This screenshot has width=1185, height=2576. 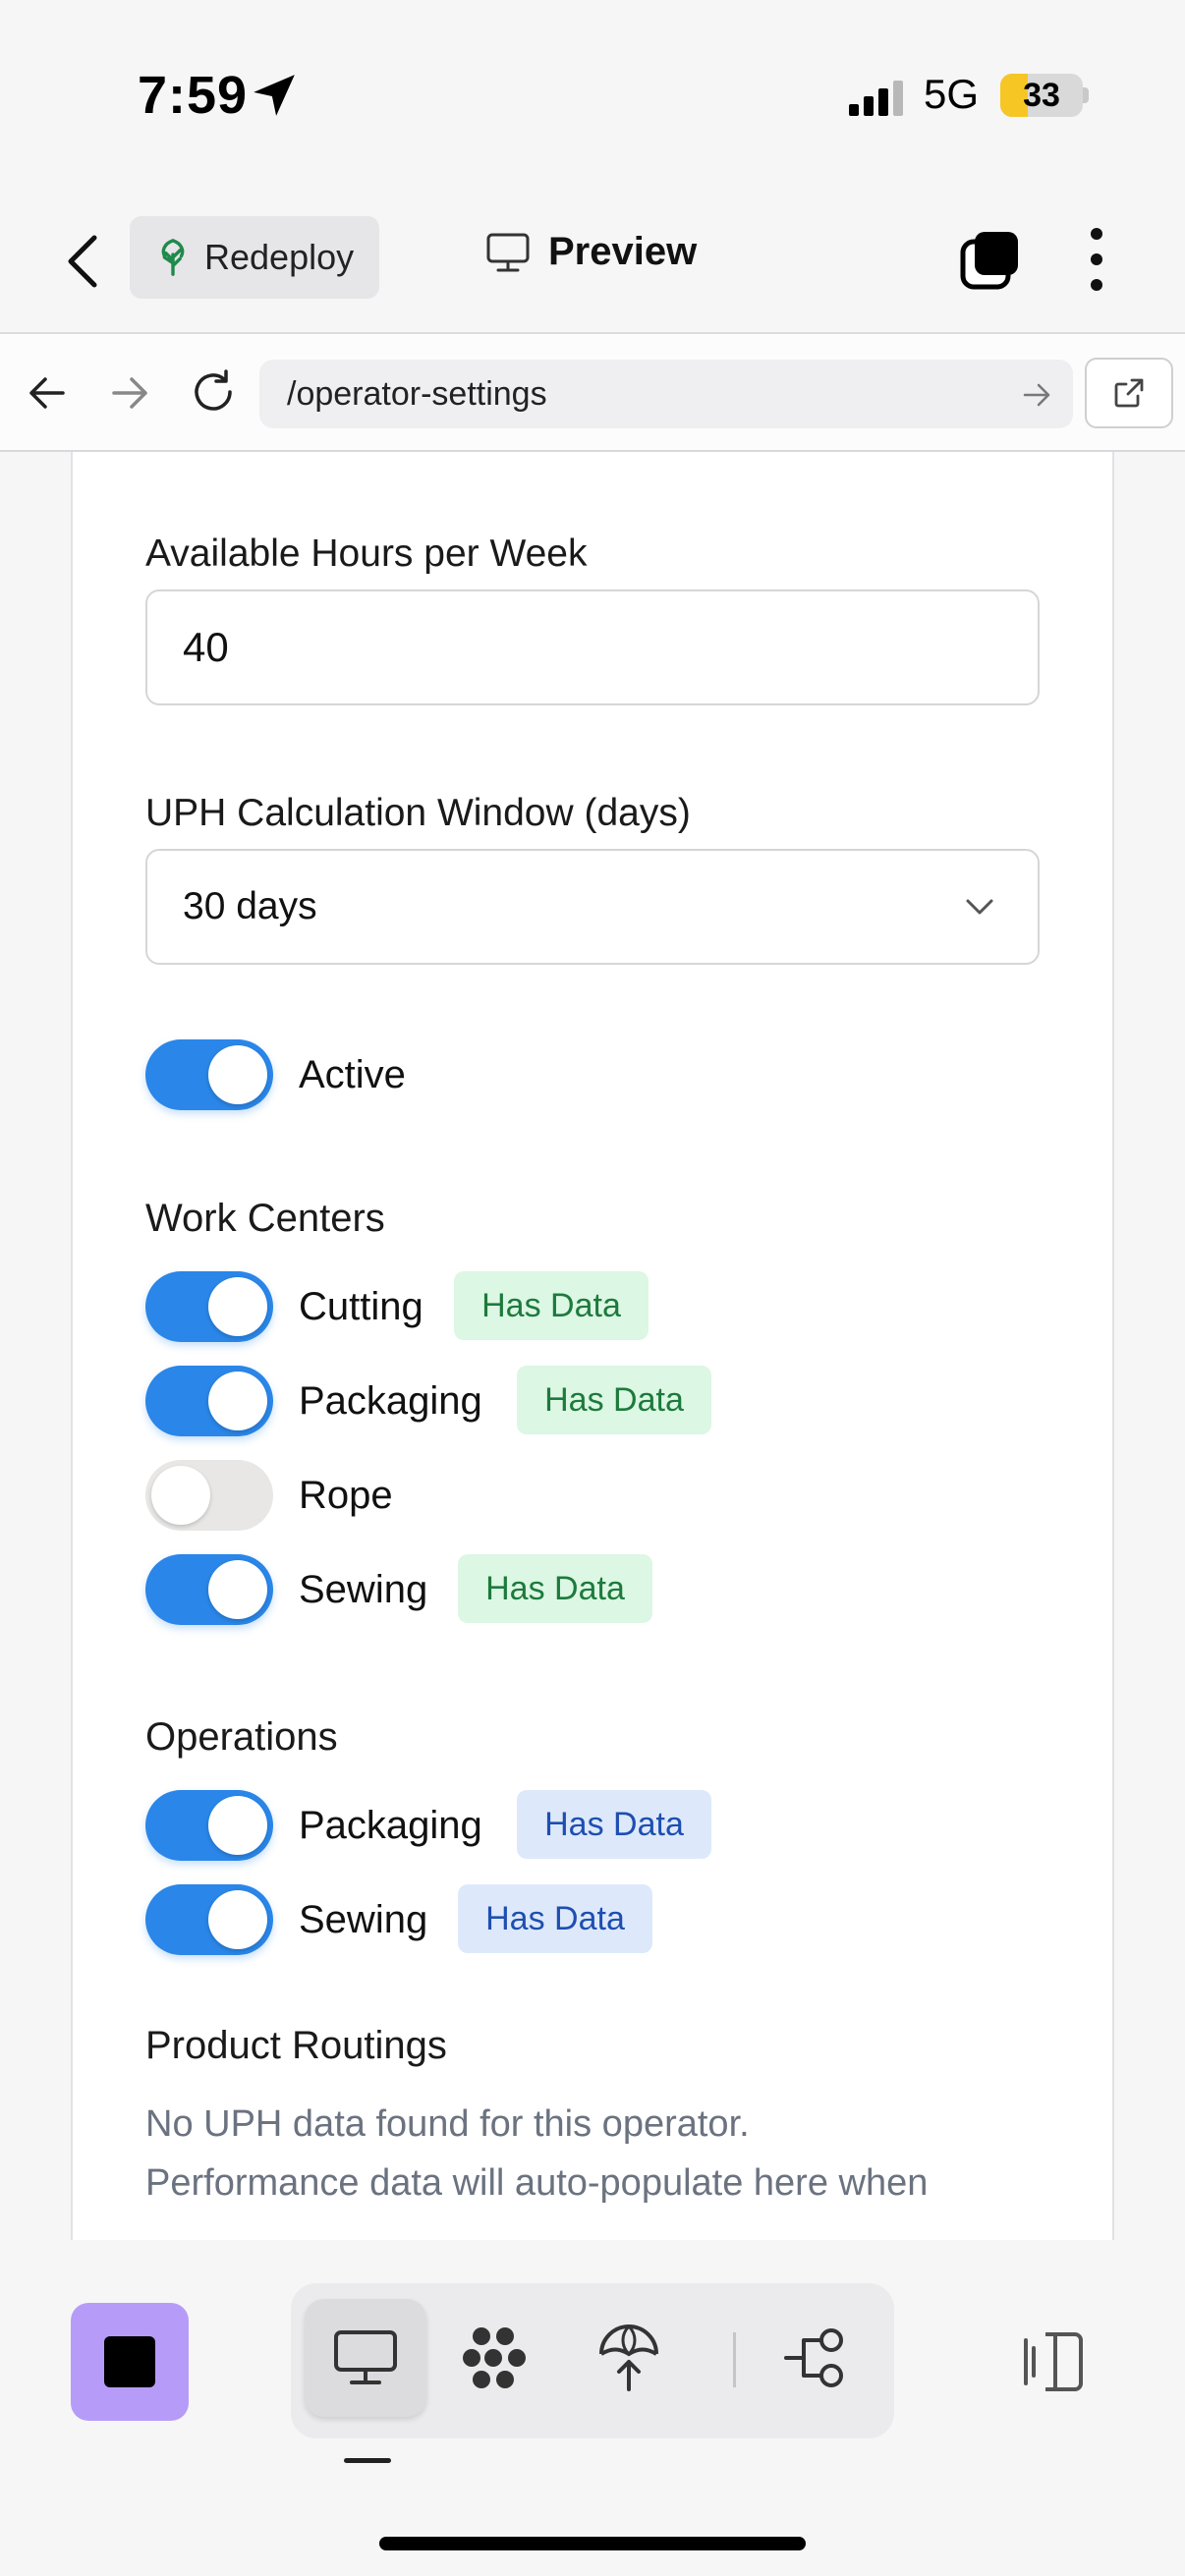 I want to click on view-switcher, so click(x=592, y=2360).